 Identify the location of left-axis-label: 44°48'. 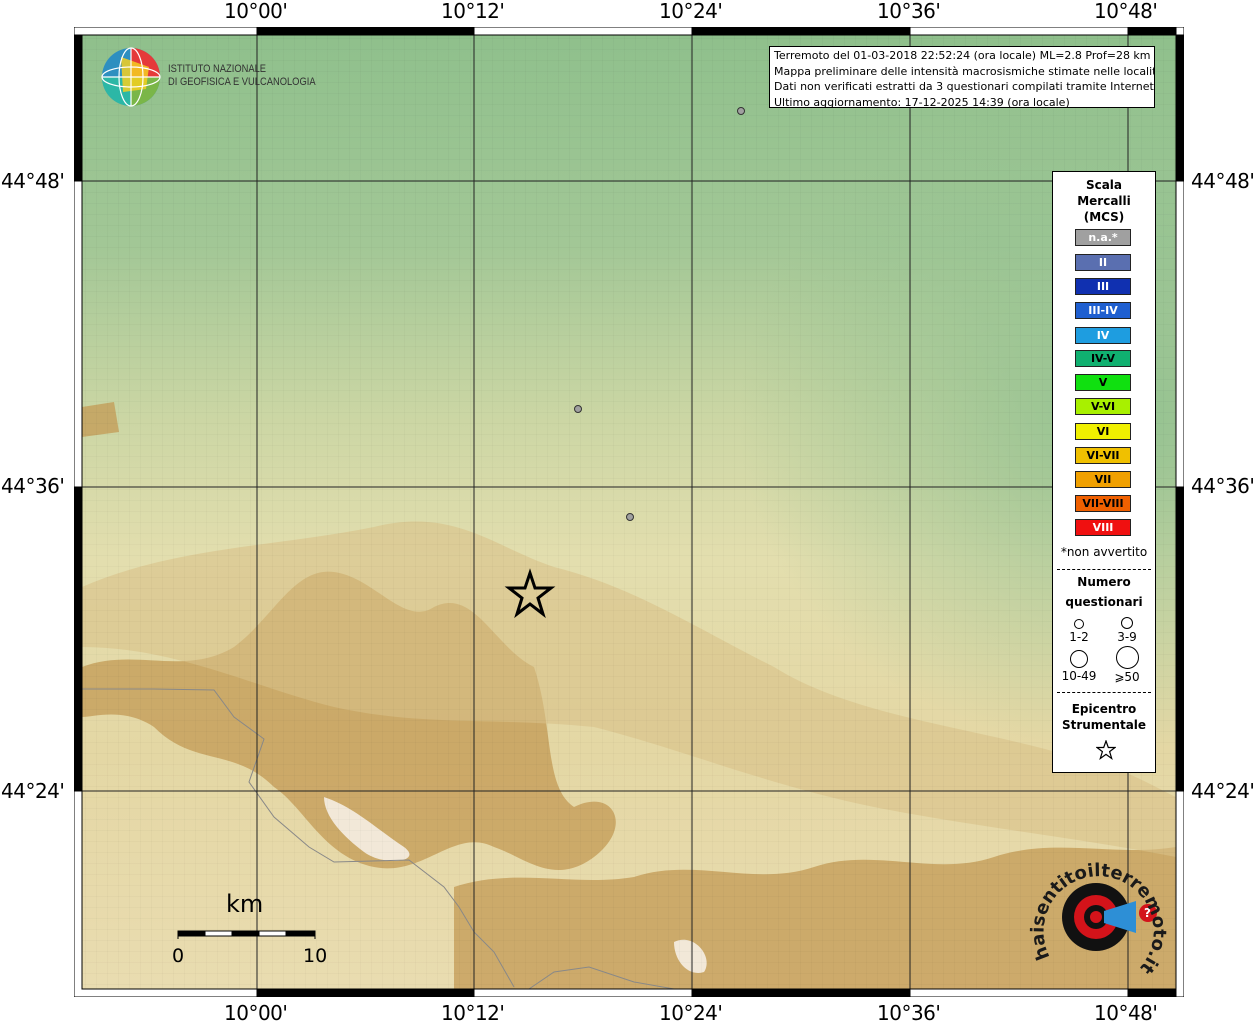
(33, 181).